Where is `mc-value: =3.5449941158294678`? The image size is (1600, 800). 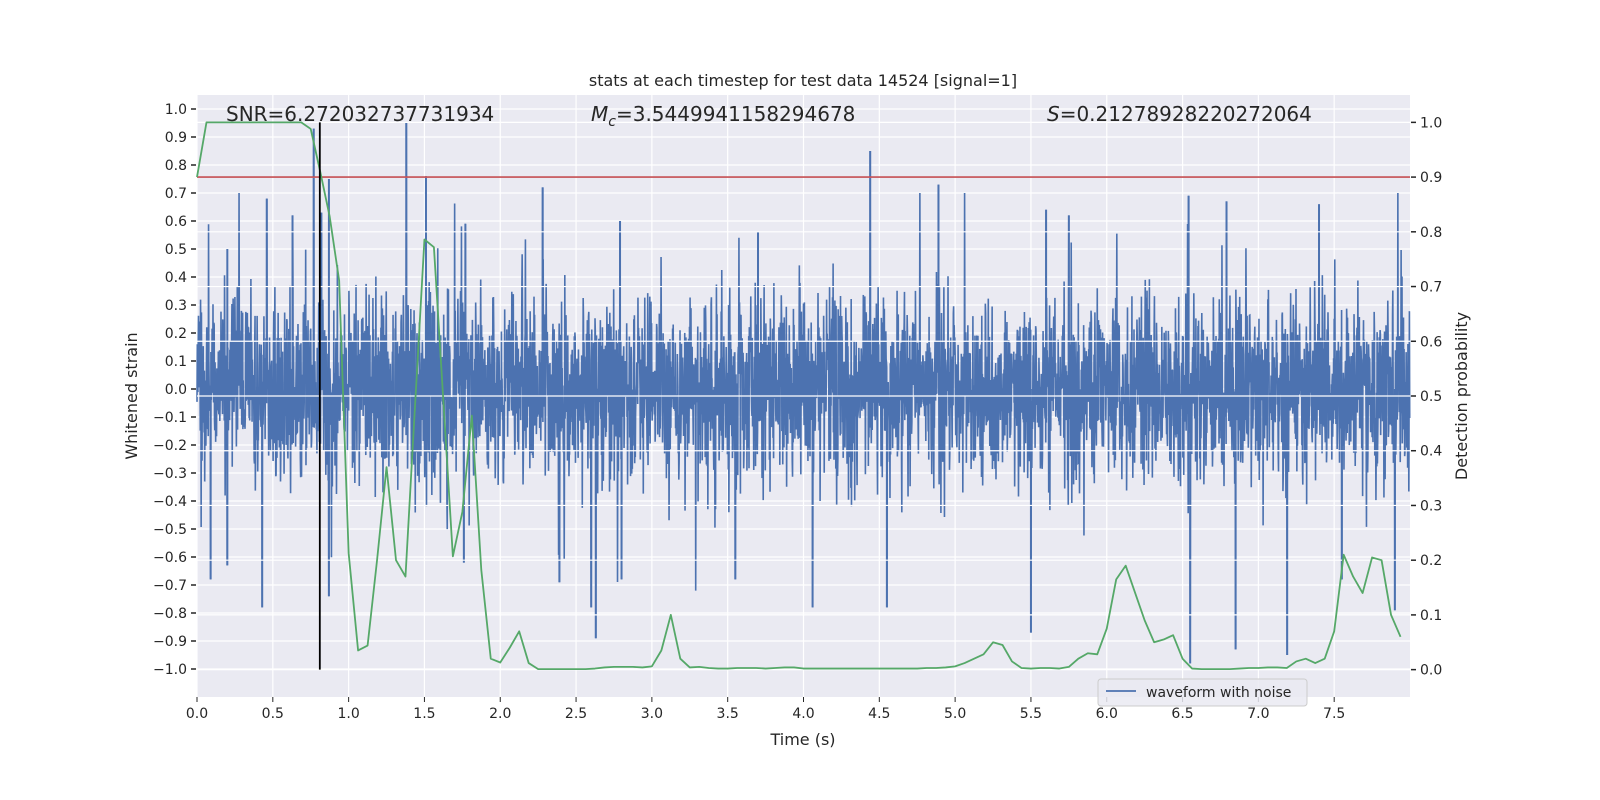
mc-value: =3.5449941158294678 is located at coordinates (735, 114).